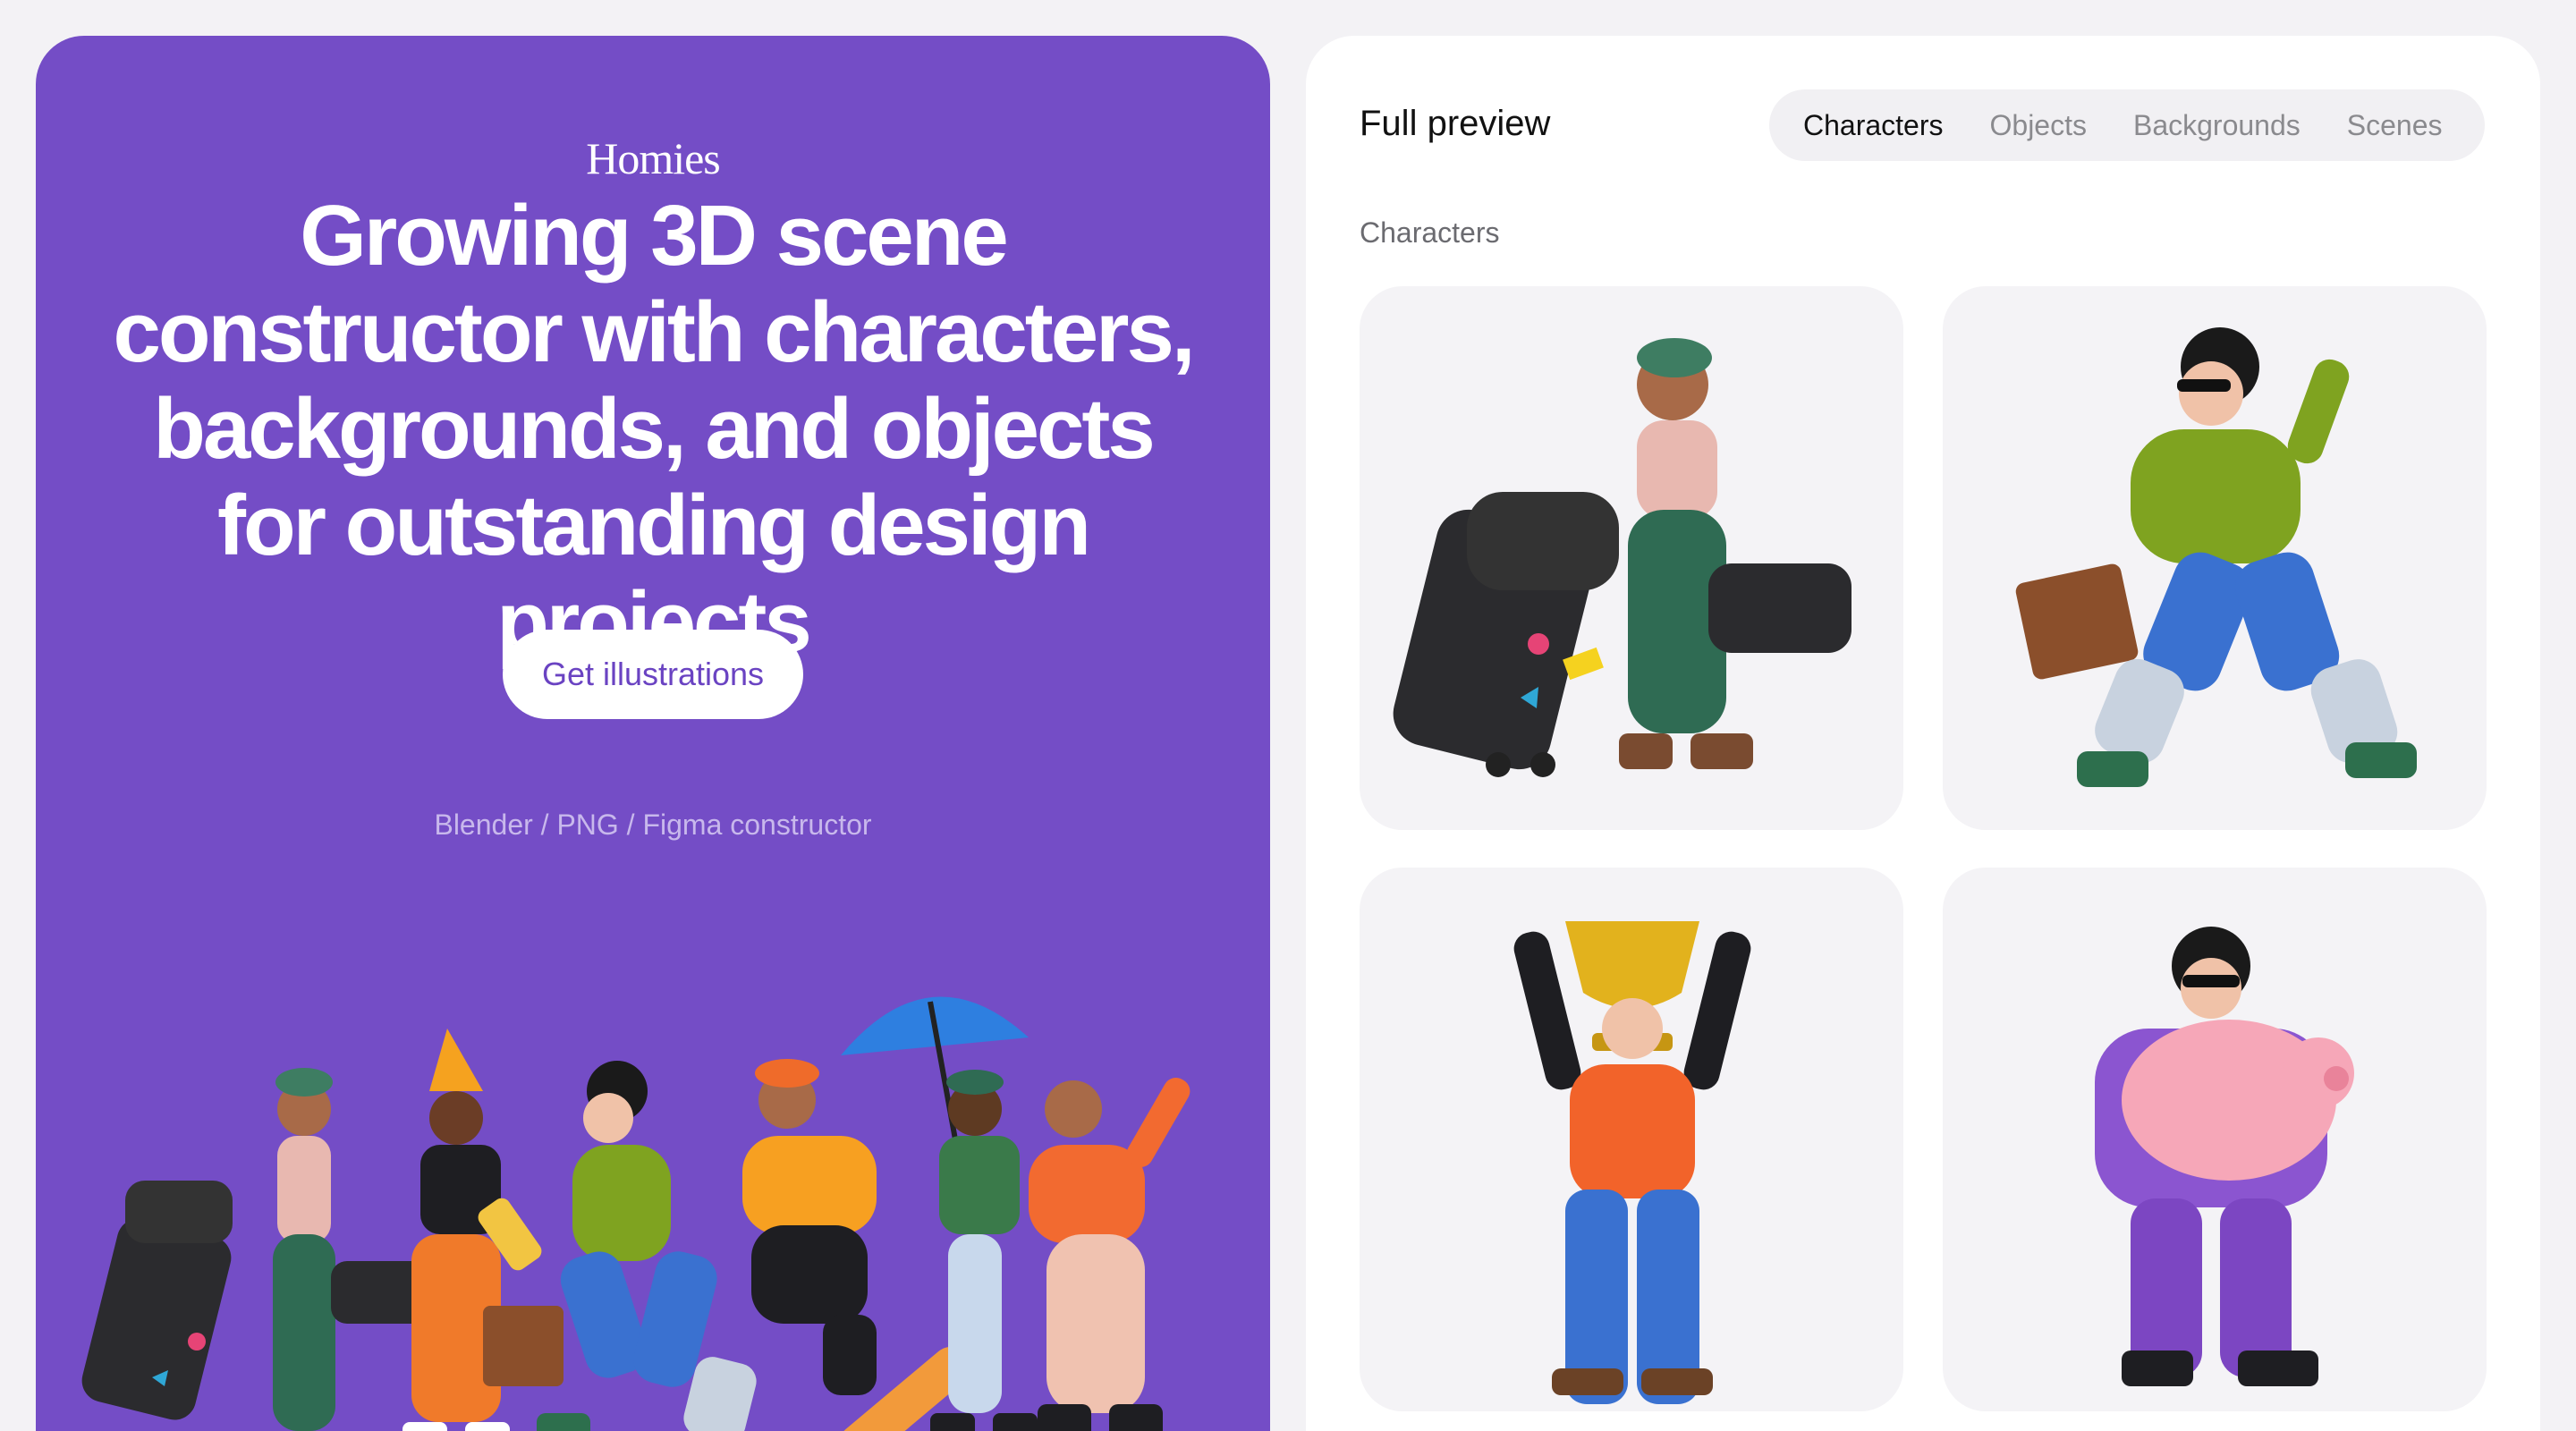 This screenshot has height=1431, width=2576. What do you see at coordinates (653, 675) in the screenshot?
I see `get-illustrations-button: Get illustrations` at bounding box center [653, 675].